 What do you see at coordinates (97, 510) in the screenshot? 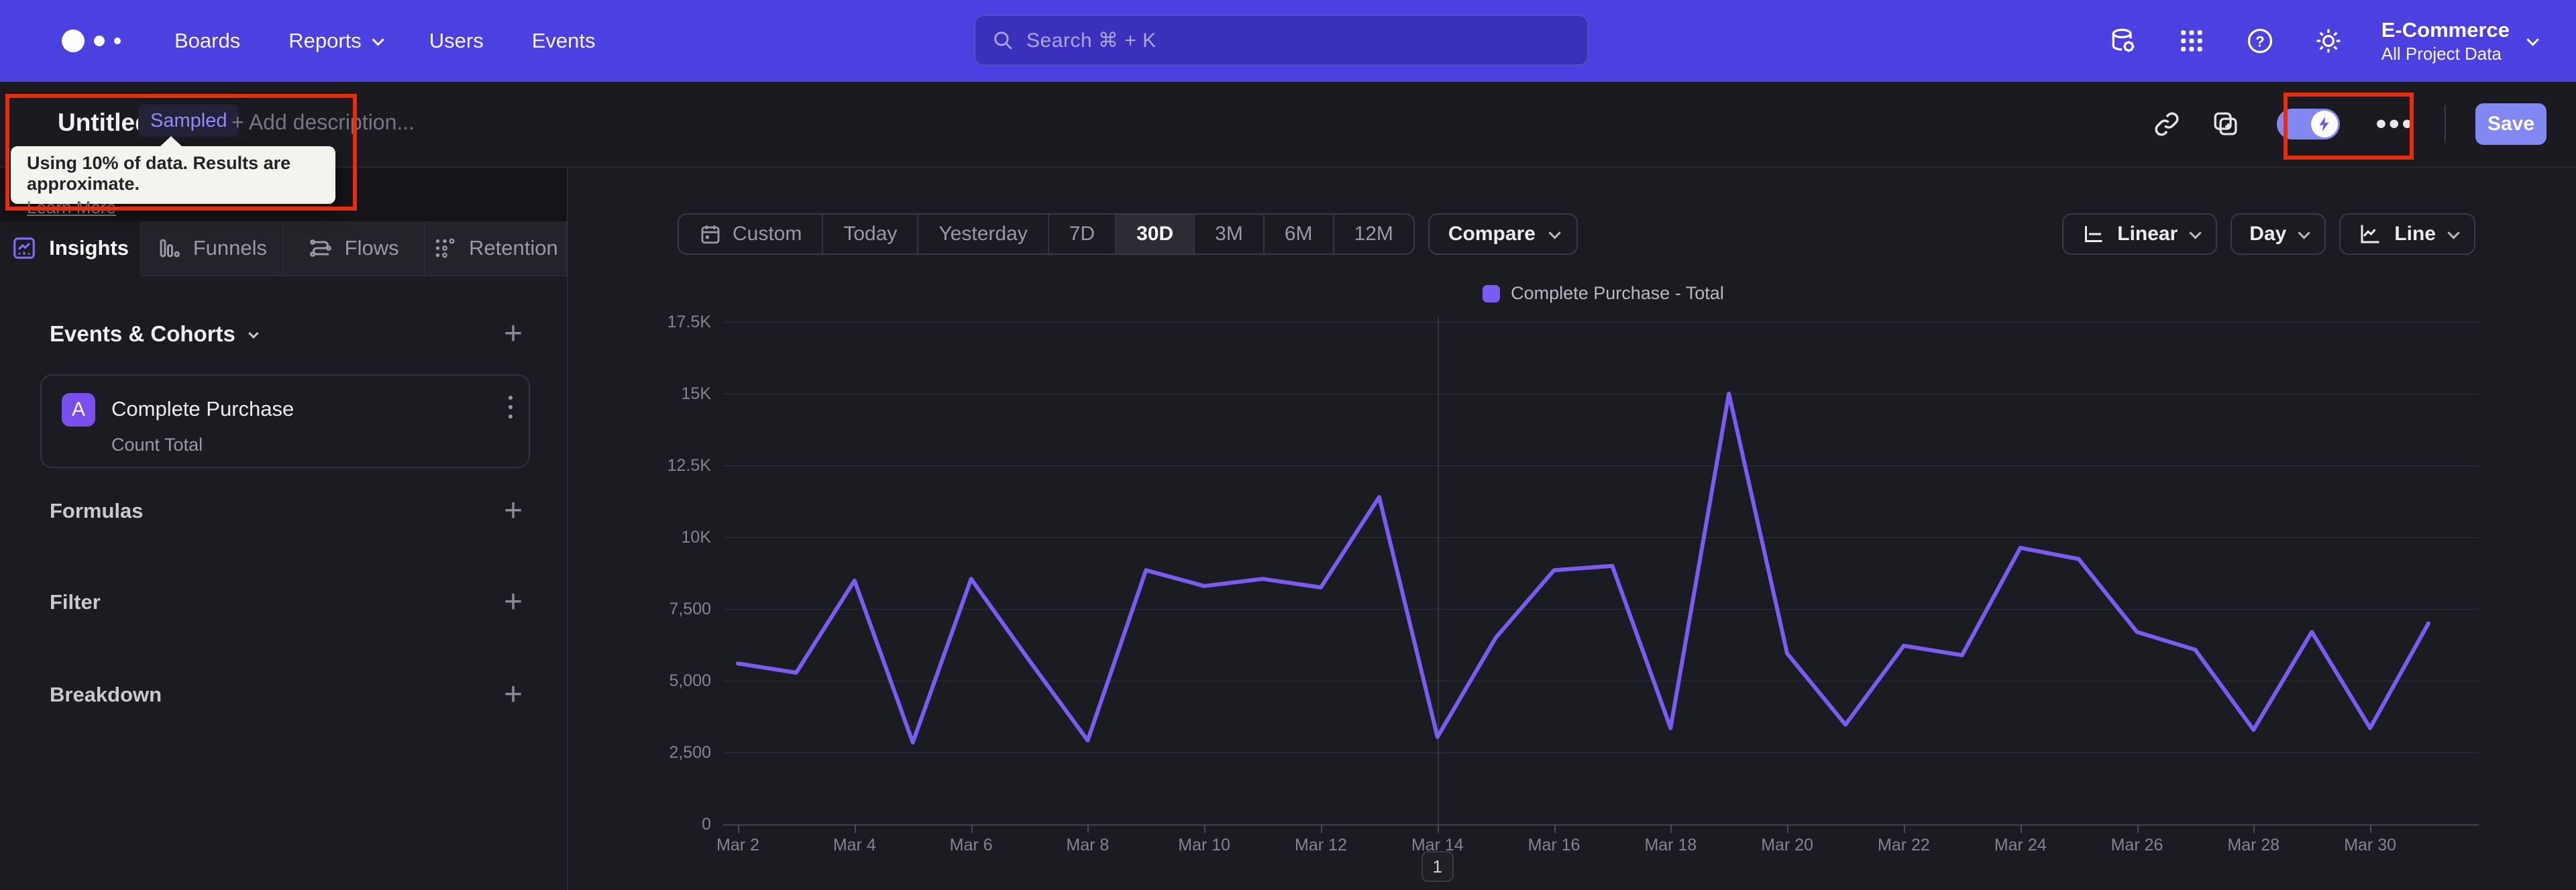
I see `formulas-label: Formulas` at bounding box center [97, 510].